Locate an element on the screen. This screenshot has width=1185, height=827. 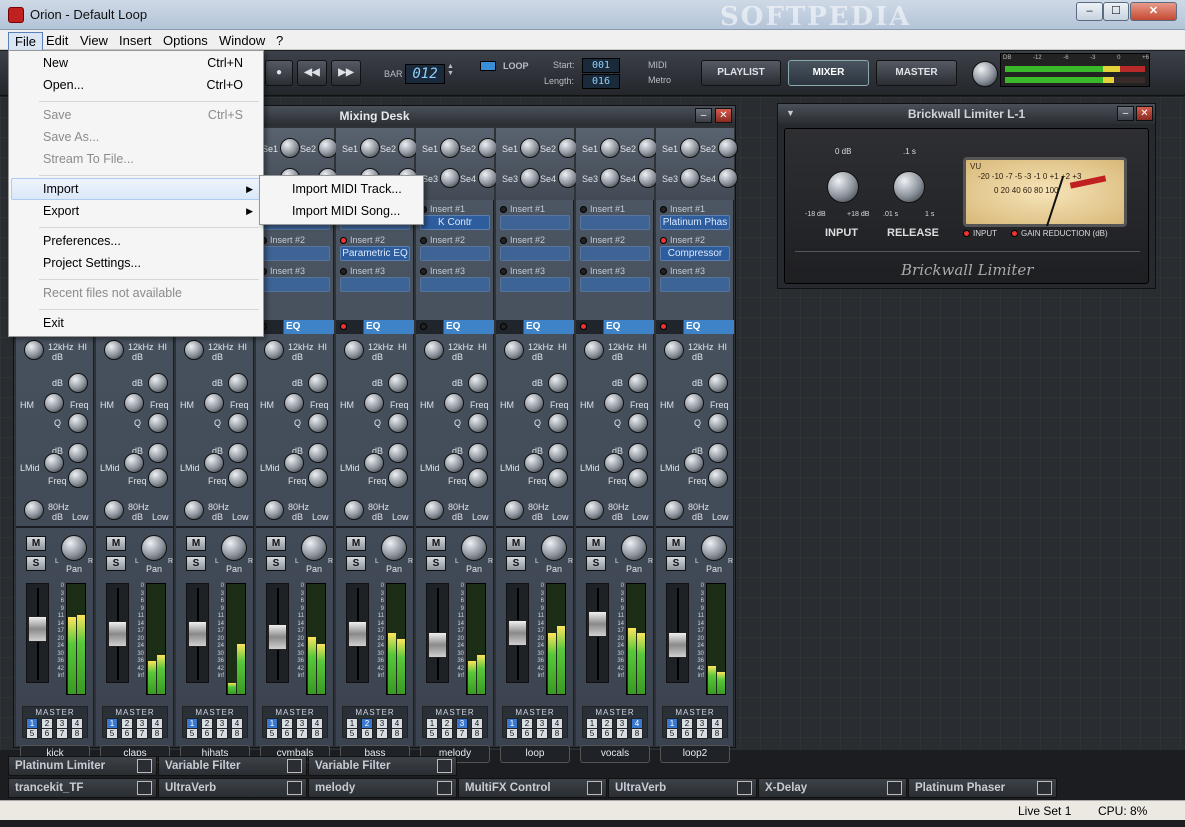
maximize-button: ☐ is located at coordinates (1116, 11).